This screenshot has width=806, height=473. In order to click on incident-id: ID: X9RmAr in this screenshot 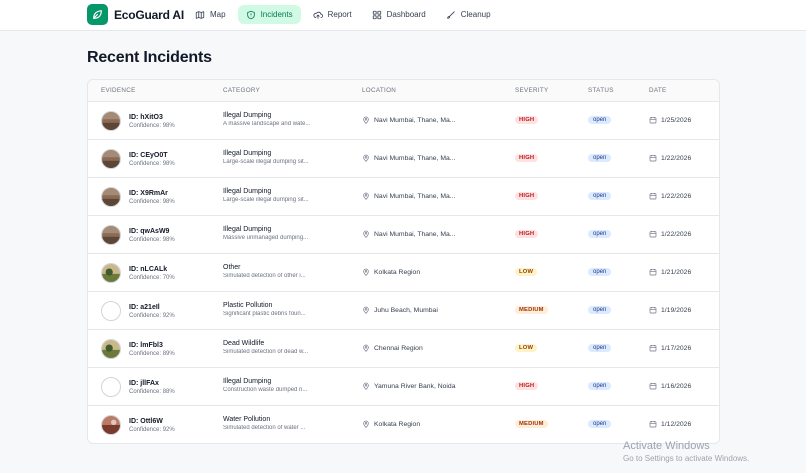, I will do `click(148, 193)`.